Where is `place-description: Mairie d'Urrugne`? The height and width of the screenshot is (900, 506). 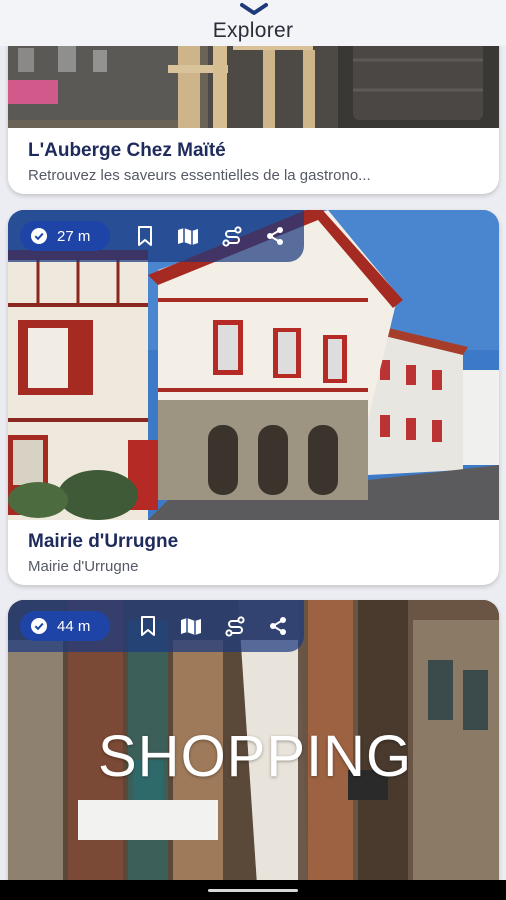
place-description: Mairie d'Urrugne is located at coordinates (83, 566).